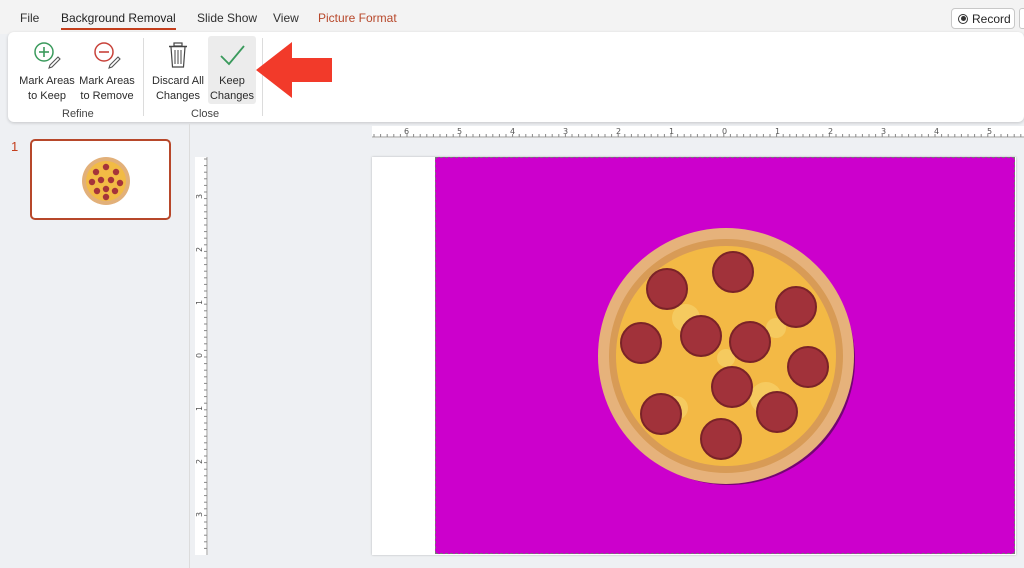 This screenshot has height=568, width=1024. Describe the element at coordinates (286, 18) in the screenshot. I see `tab-view: View` at that location.